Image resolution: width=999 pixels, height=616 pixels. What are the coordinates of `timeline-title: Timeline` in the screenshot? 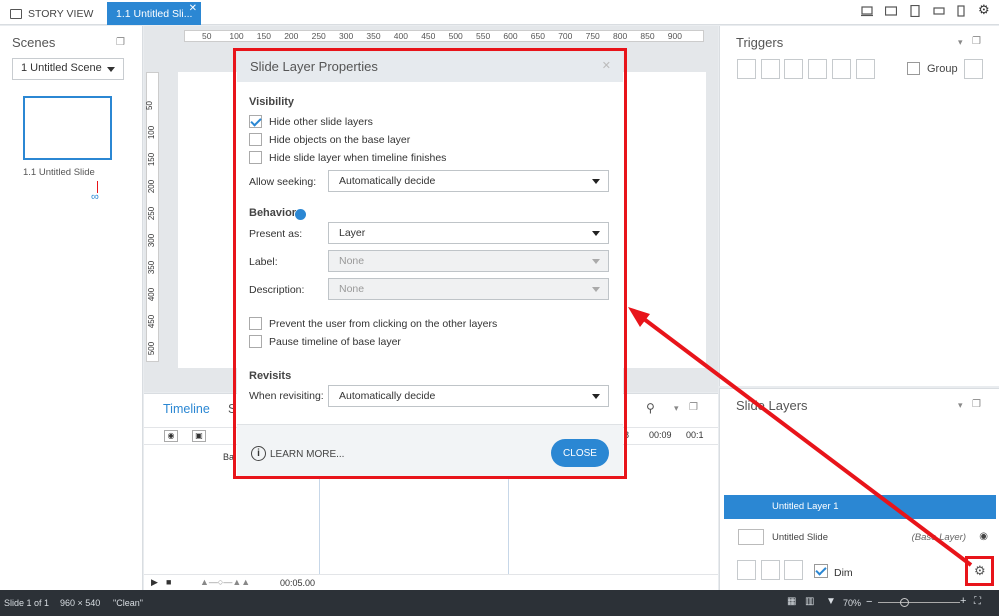 It's located at (186, 409).